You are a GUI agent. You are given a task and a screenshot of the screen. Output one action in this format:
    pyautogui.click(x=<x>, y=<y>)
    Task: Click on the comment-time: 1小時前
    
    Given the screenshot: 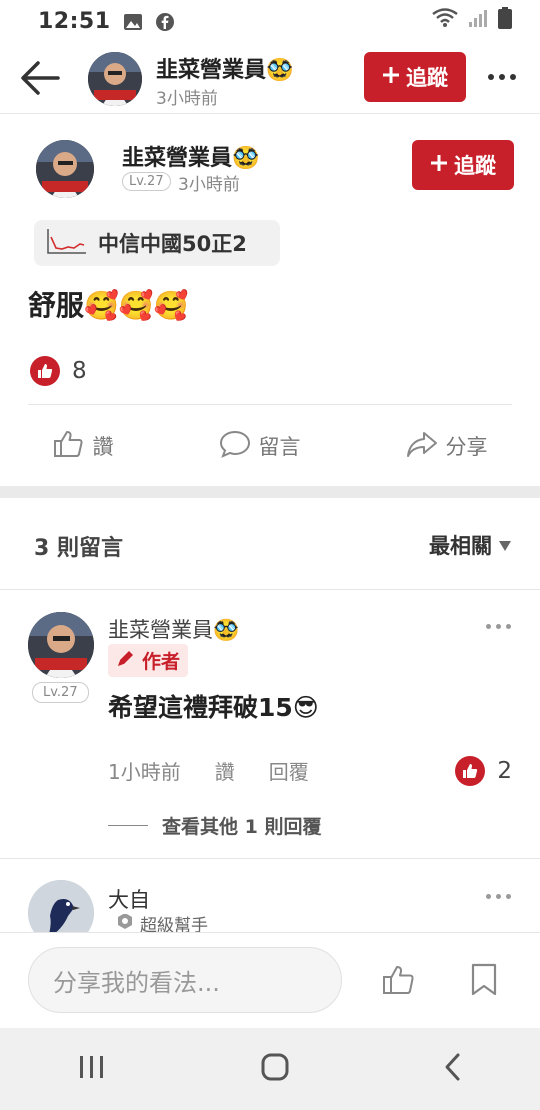 What is the action you would take?
    pyautogui.click(x=144, y=772)
    